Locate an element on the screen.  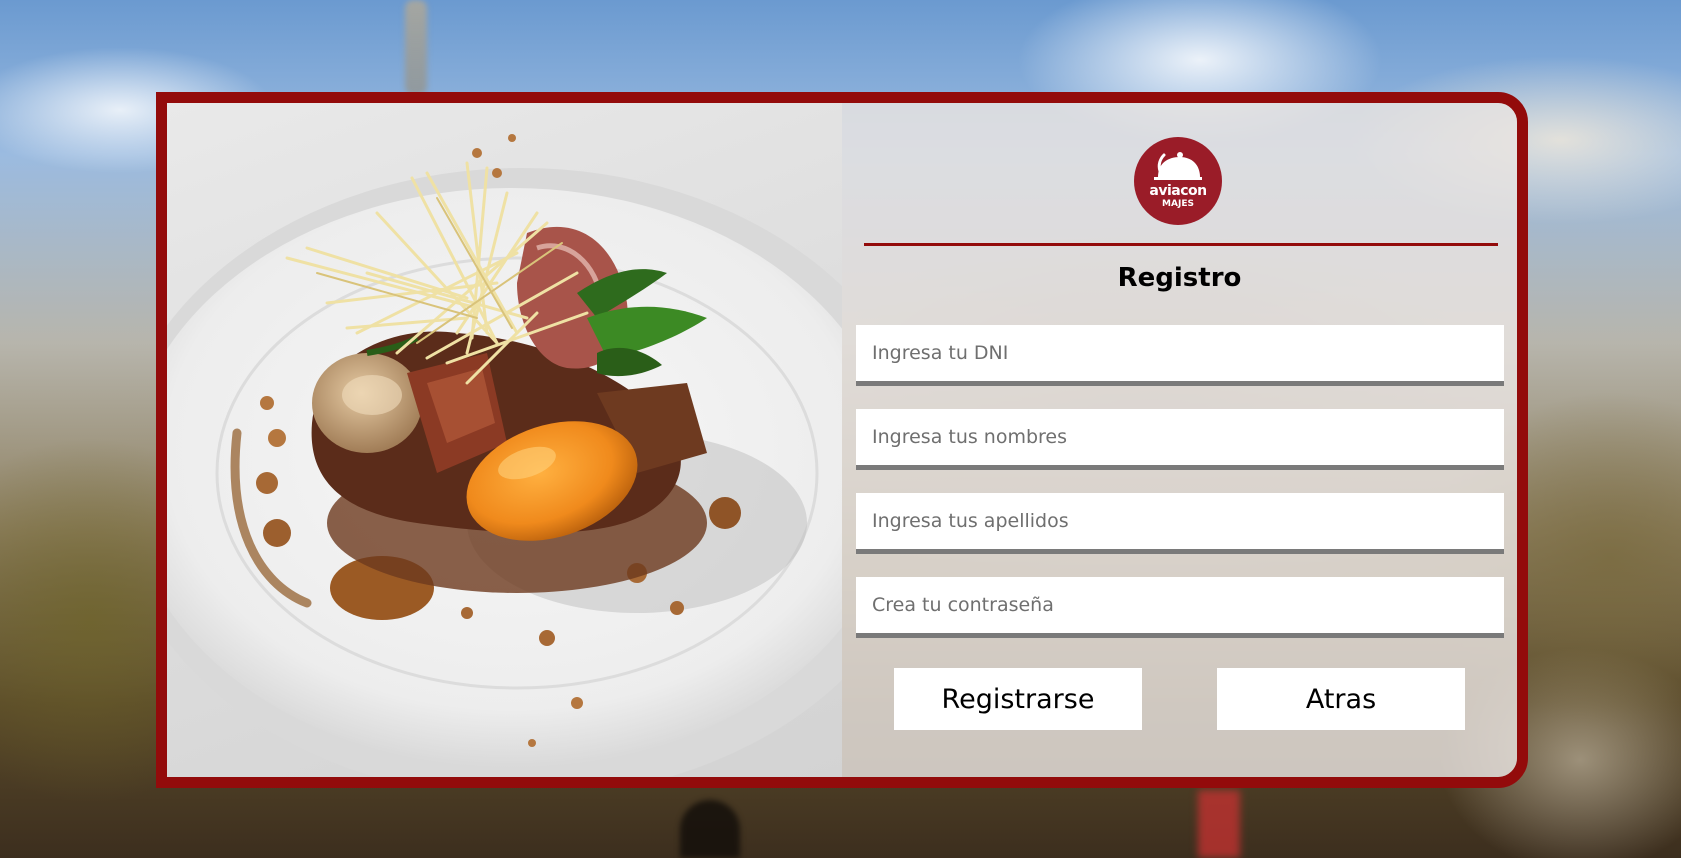
aviacon-logo: aviacon MAJES is located at coordinates (1178, 181).